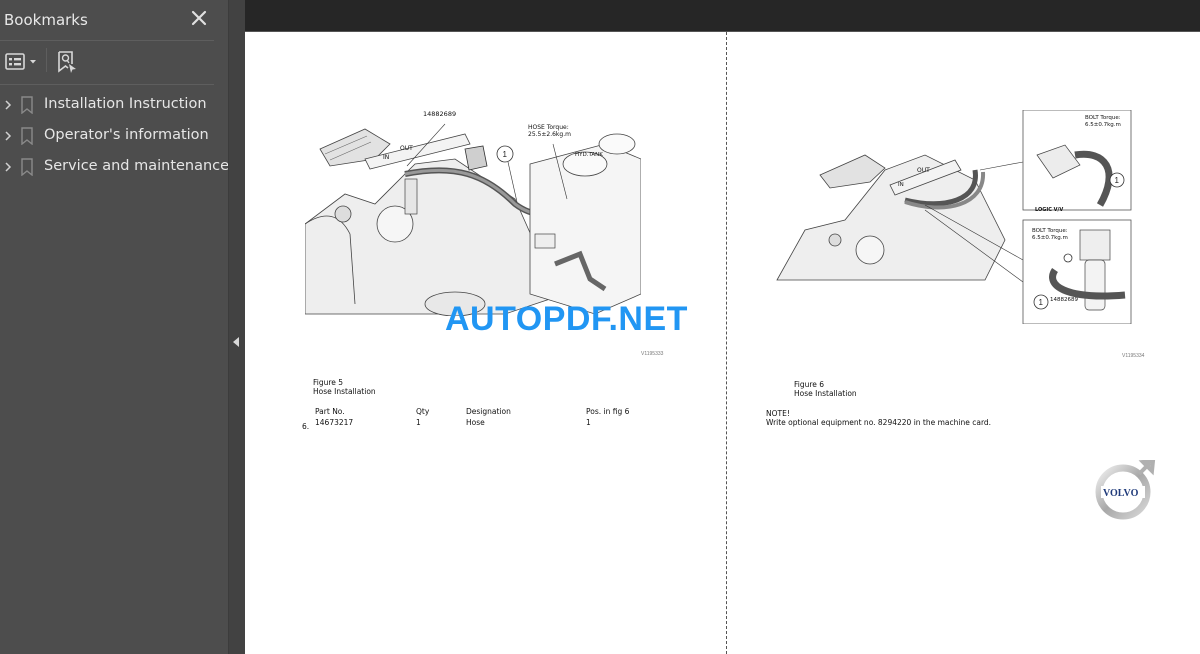  Describe the element at coordinates (334, 422) in the screenshot. I see `table-cell-part-no: 14673217` at that location.